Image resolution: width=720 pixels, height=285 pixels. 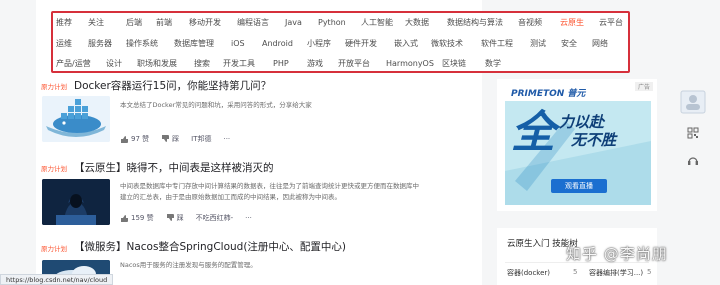 I want to click on article-description: Nacos用于服务的注册发现与服务的配置管理。, so click(x=188, y=265).